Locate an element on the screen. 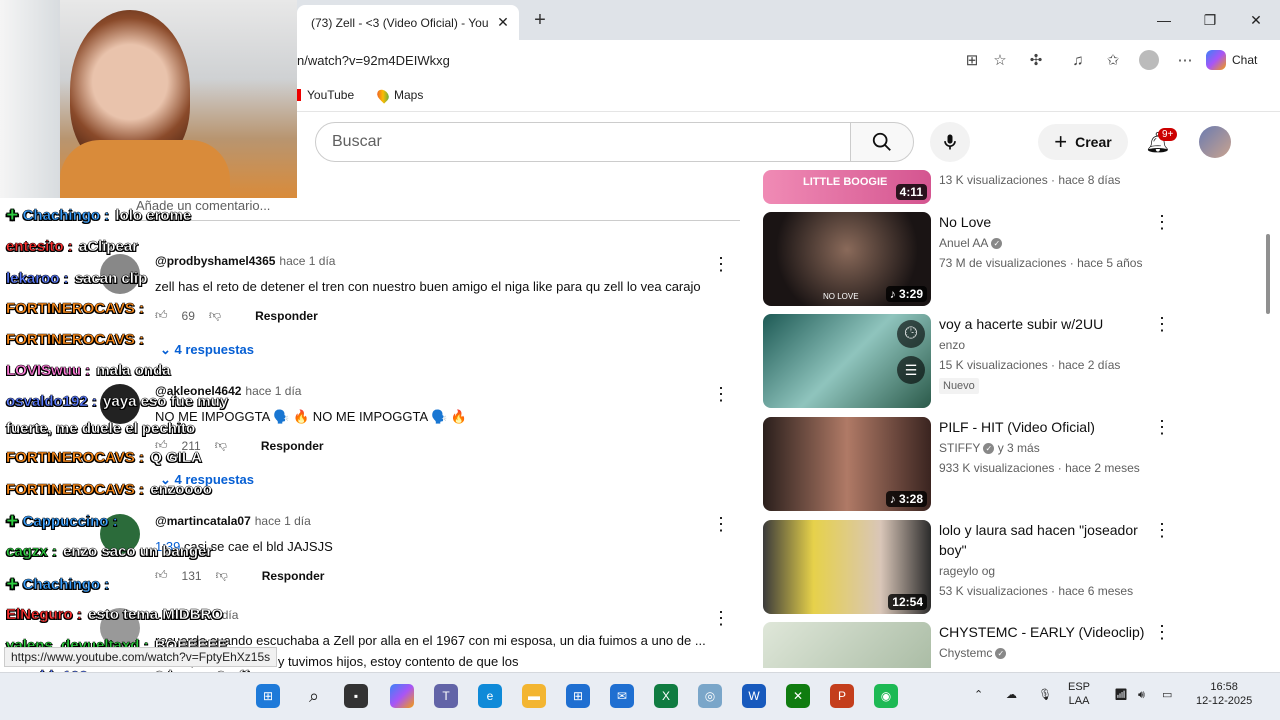 This screenshot has height=720, width=1280. favorite-maps: Maps is located at coordinates (398, 95).